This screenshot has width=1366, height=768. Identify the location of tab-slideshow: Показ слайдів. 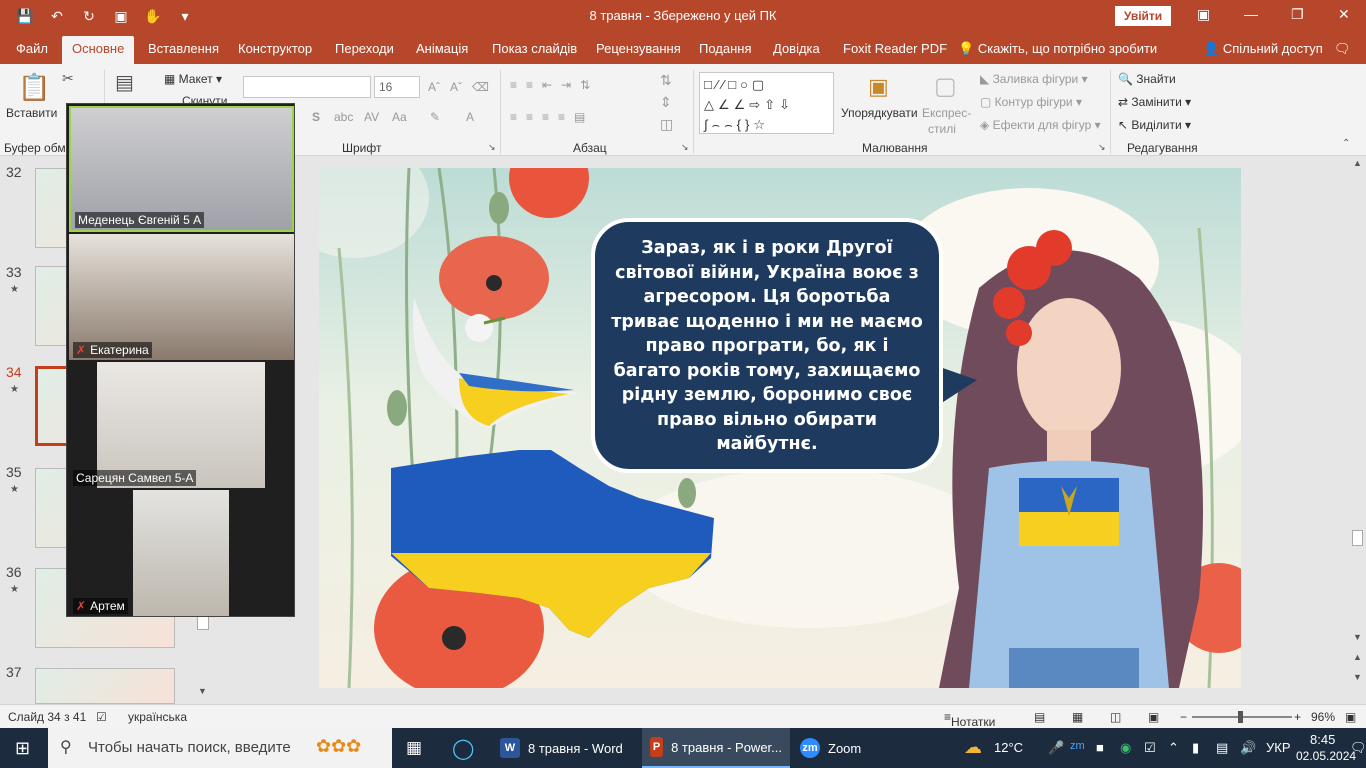
(534, 48).